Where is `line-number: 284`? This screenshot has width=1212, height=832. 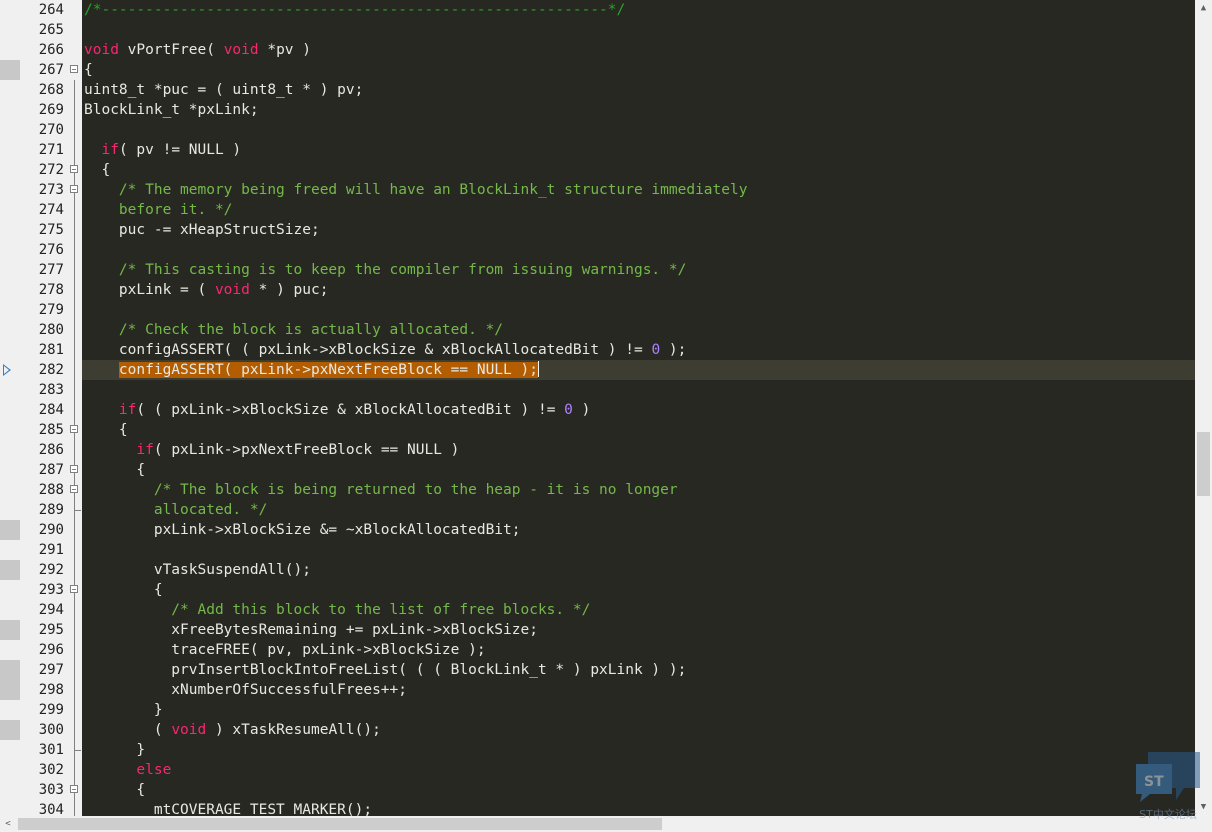 line-number: 284 is located at coordinates (43, 410).